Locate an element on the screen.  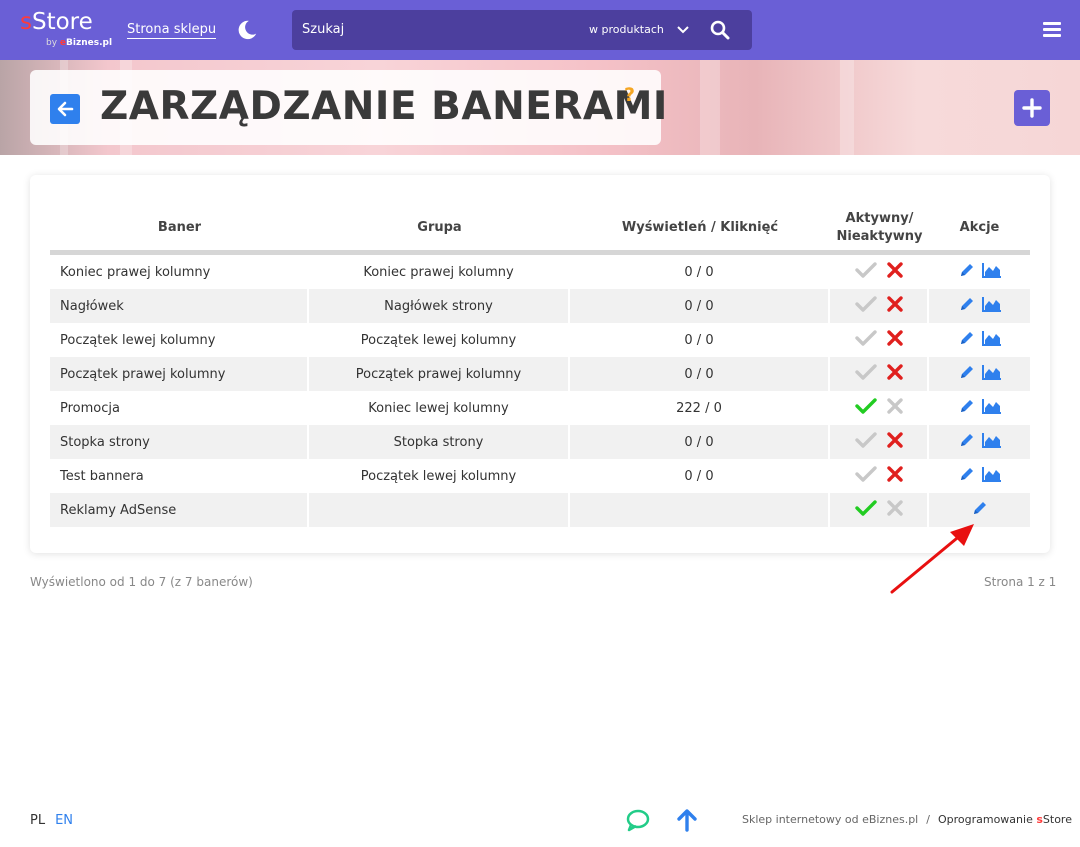
credit-sstore-link: Oprogramowanie sStore is located at coordinates (1005, 819).